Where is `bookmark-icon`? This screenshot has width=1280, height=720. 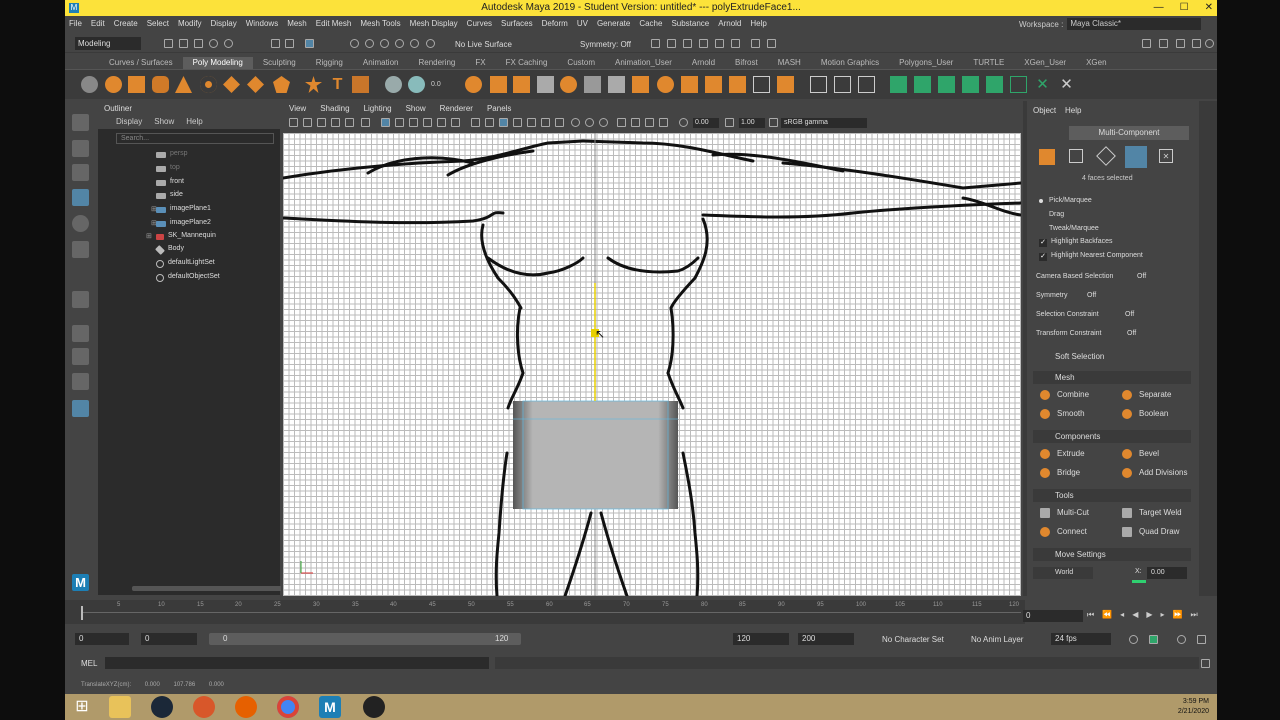 bookmark-icon is located at coordinates (321, 122).